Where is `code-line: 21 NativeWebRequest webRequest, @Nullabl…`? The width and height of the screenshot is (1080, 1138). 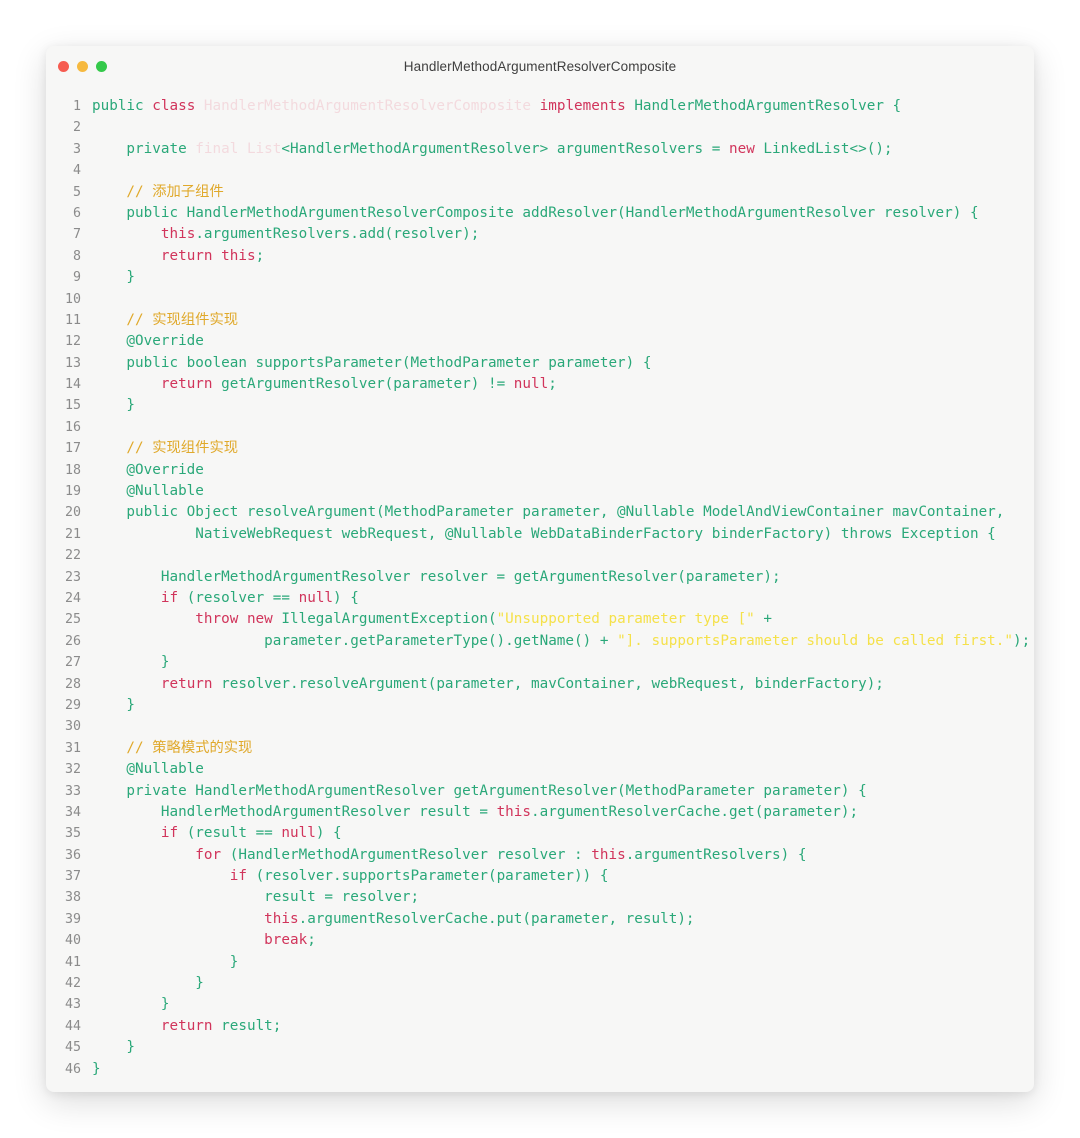
code-line: 21 NativeWebRequest webRequest, @Nullabl… is located at coordinates (540, 534).